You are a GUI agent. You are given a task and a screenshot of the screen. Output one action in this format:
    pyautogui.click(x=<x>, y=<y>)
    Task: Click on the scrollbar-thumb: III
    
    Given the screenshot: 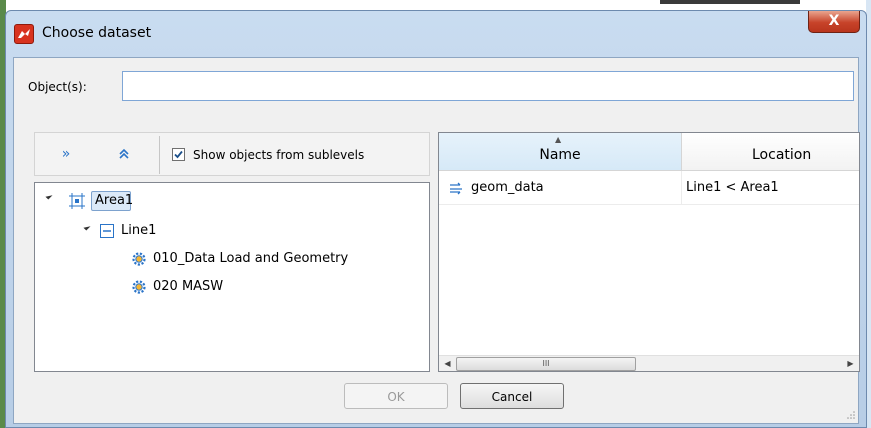 What is the action you would take?
    pyautogui.click(x=546, y=364)
    